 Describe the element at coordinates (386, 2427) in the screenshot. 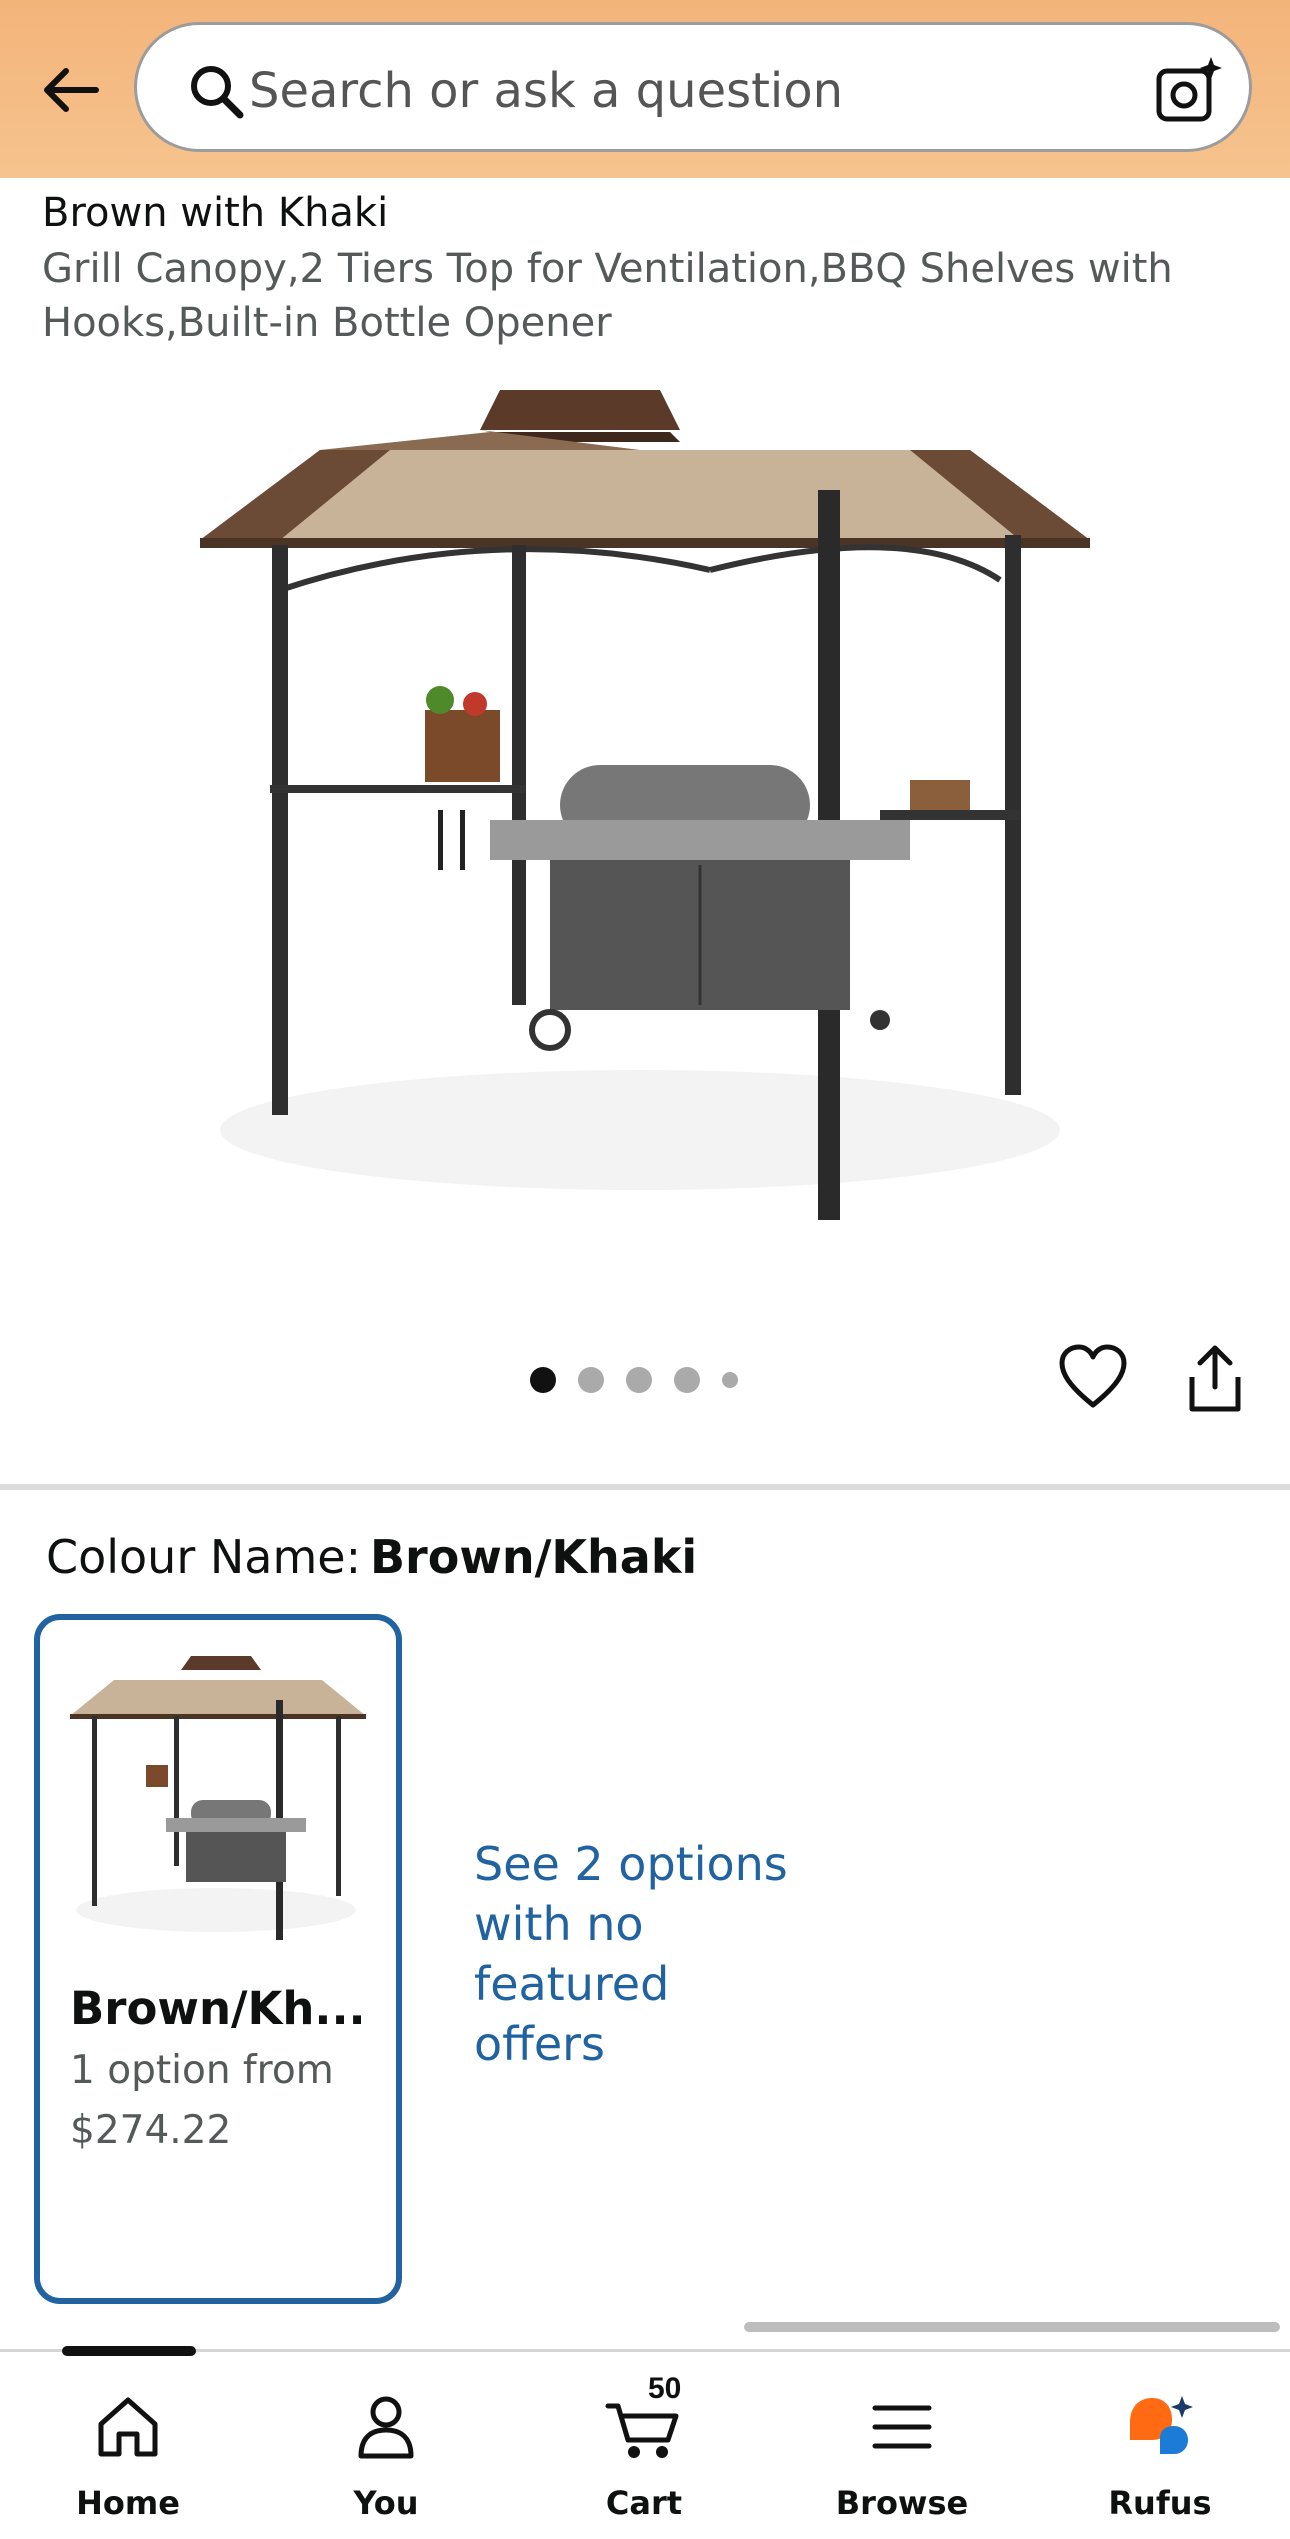

I see `person-icon` at that location.